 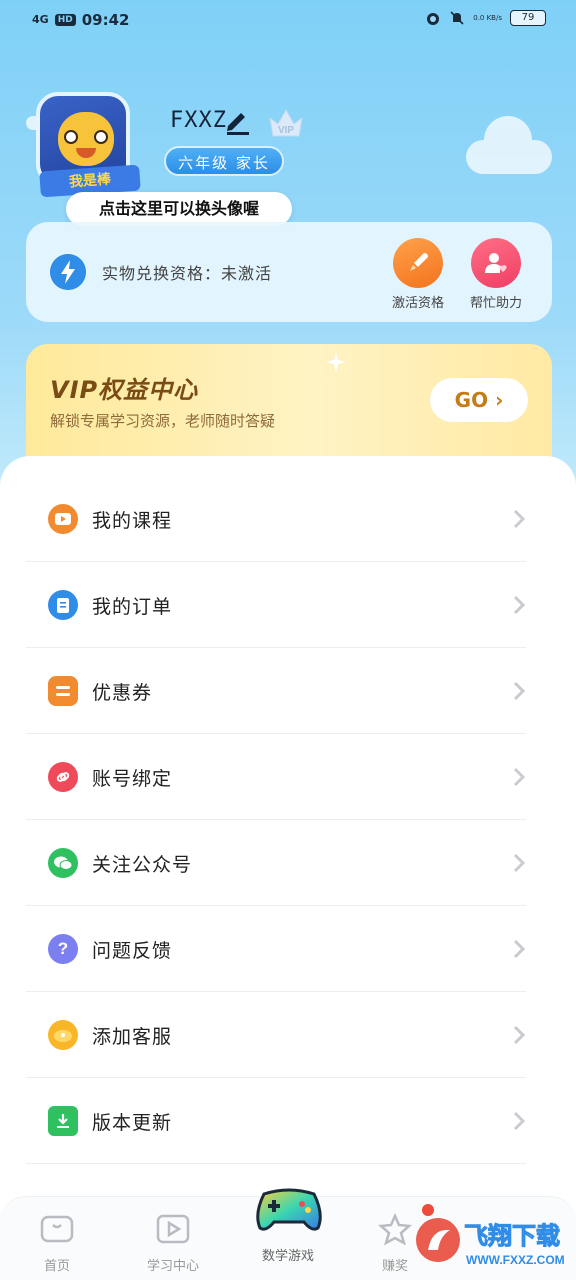 What do you see at coordinates (86, 139) in the screenshot?
I see `giraffe-face` at bounding box center [86, 139].